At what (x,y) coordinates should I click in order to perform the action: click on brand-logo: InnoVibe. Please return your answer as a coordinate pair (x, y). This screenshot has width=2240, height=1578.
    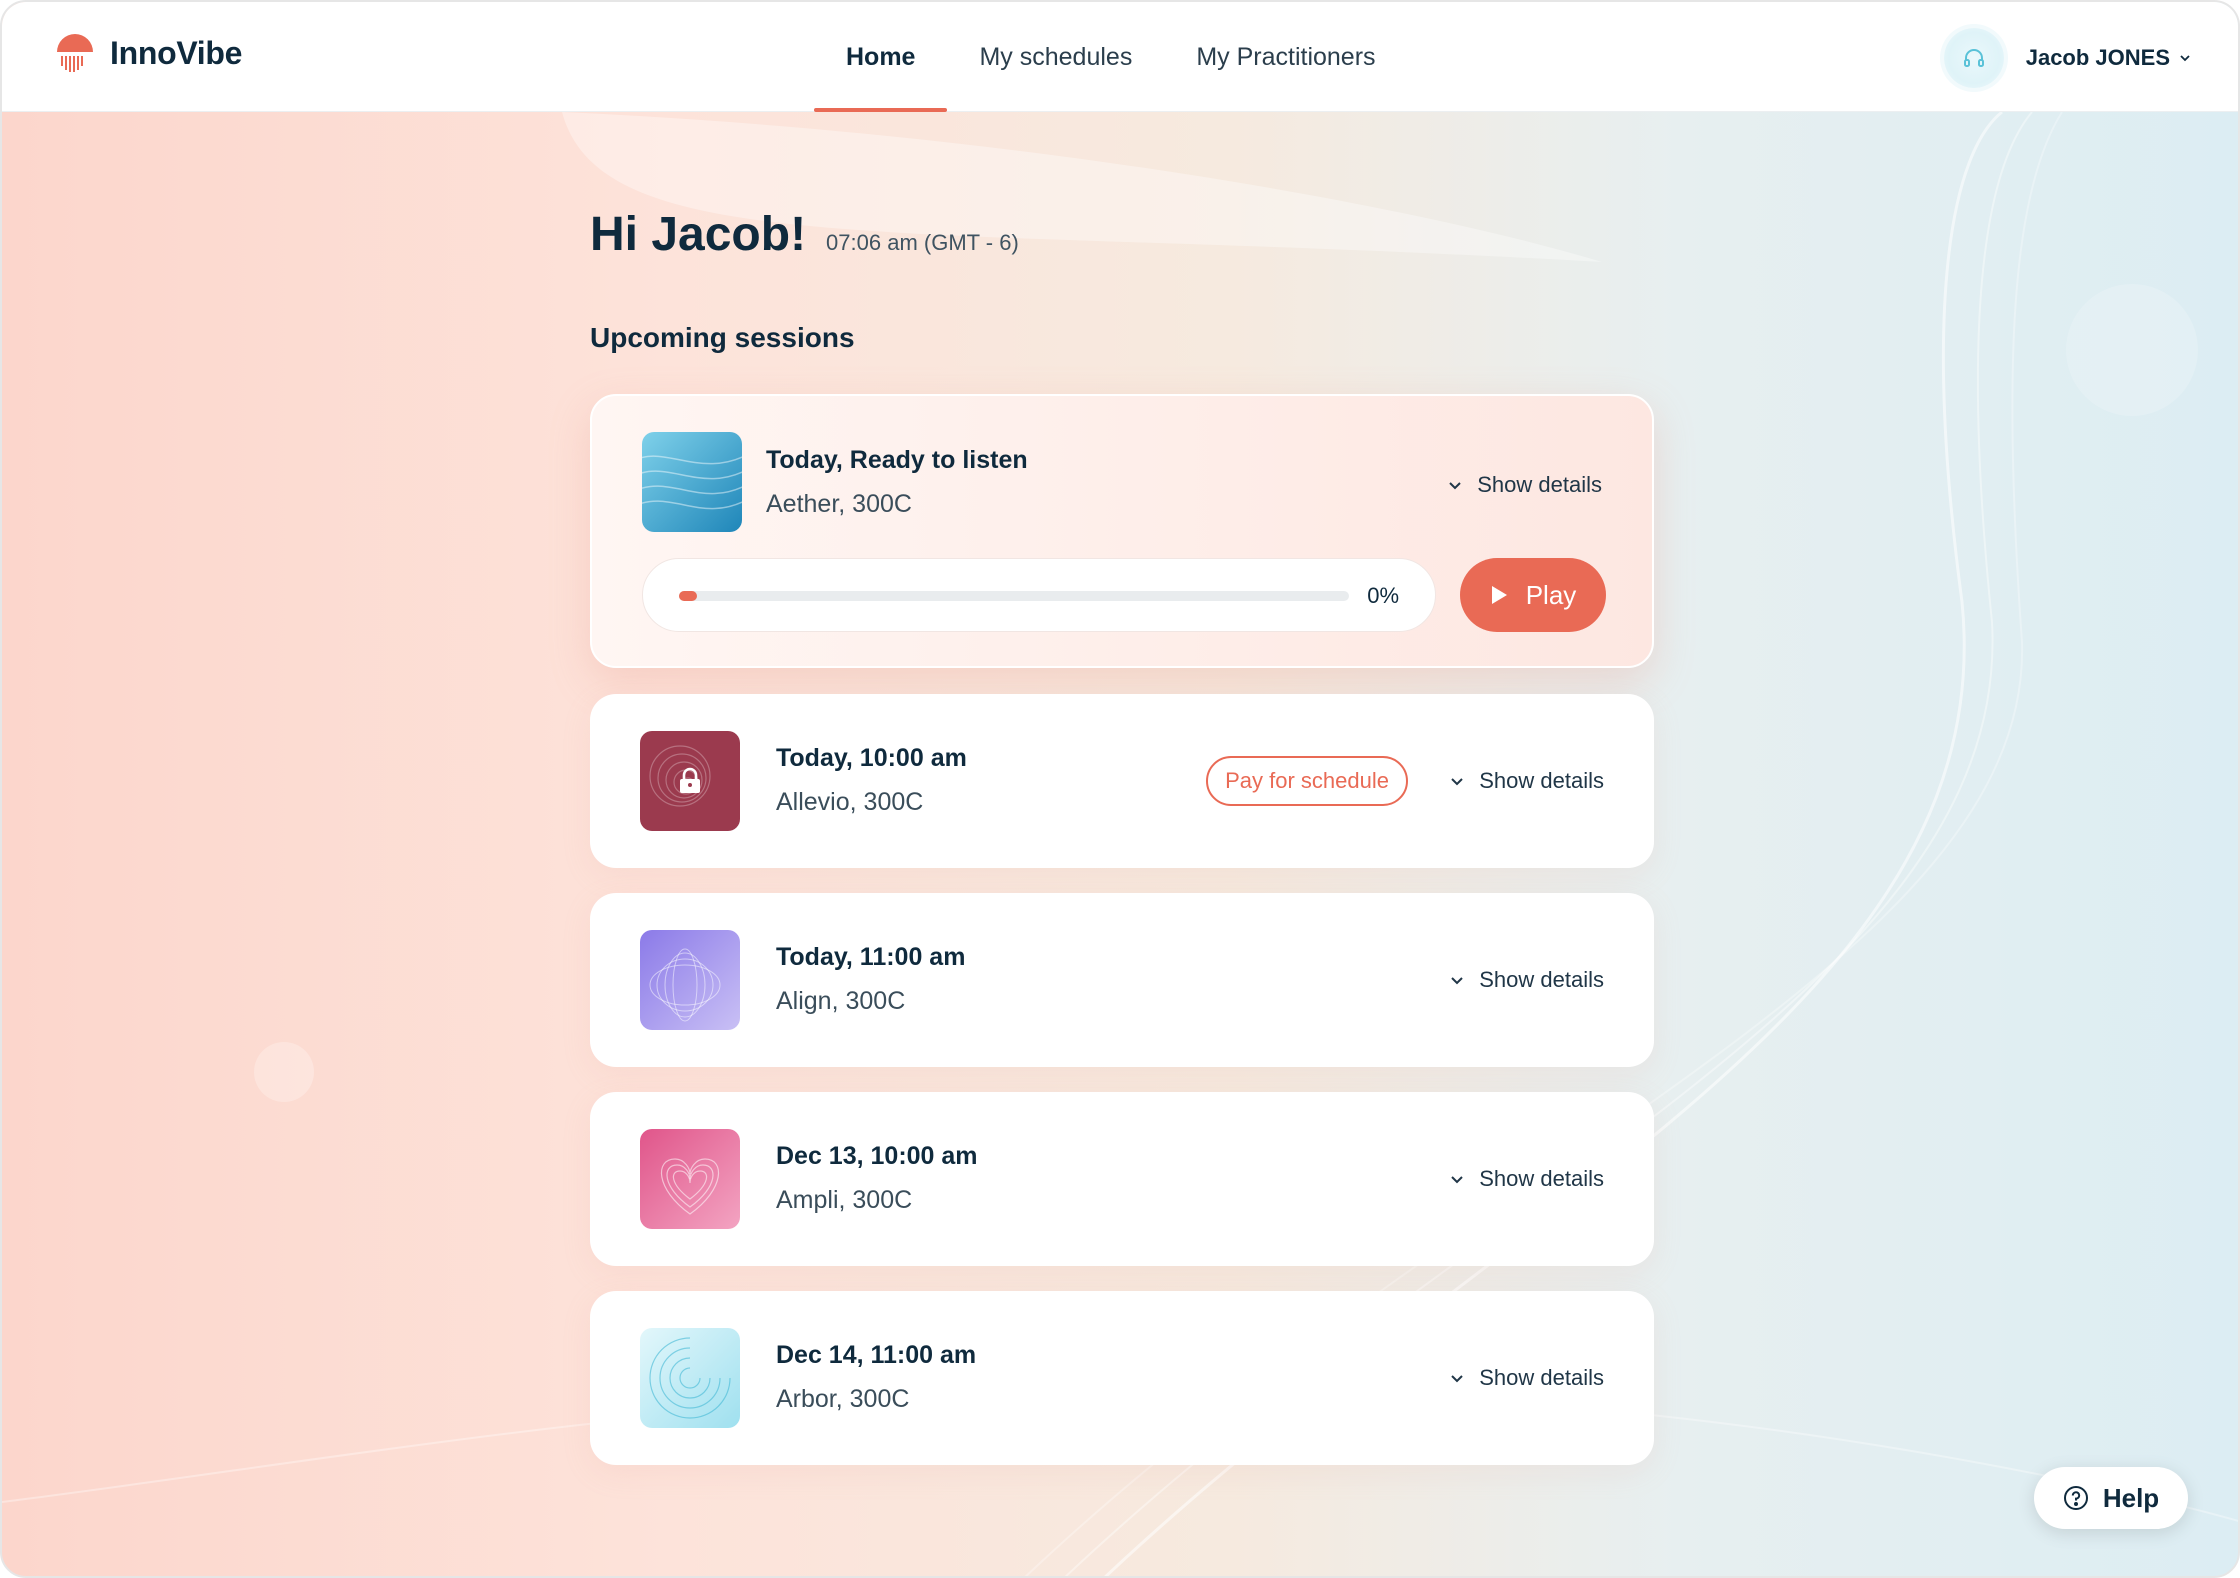
    Looking at the image, I should click on (148, 53).